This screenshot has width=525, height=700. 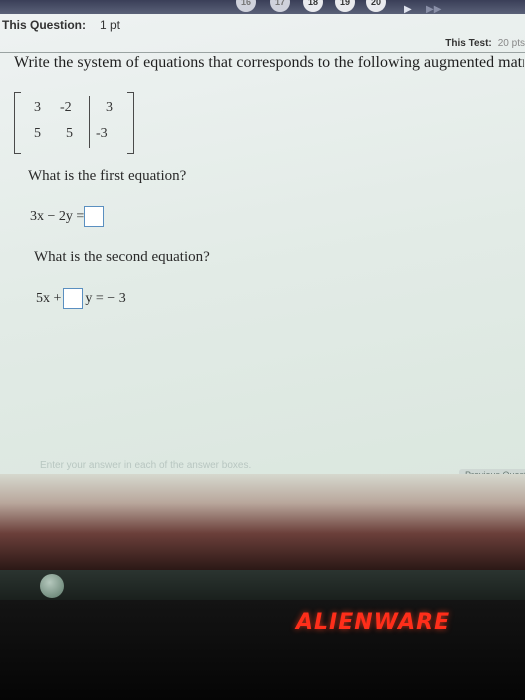 I want to click on question-16-label: 16, so click(x=245, y=3).